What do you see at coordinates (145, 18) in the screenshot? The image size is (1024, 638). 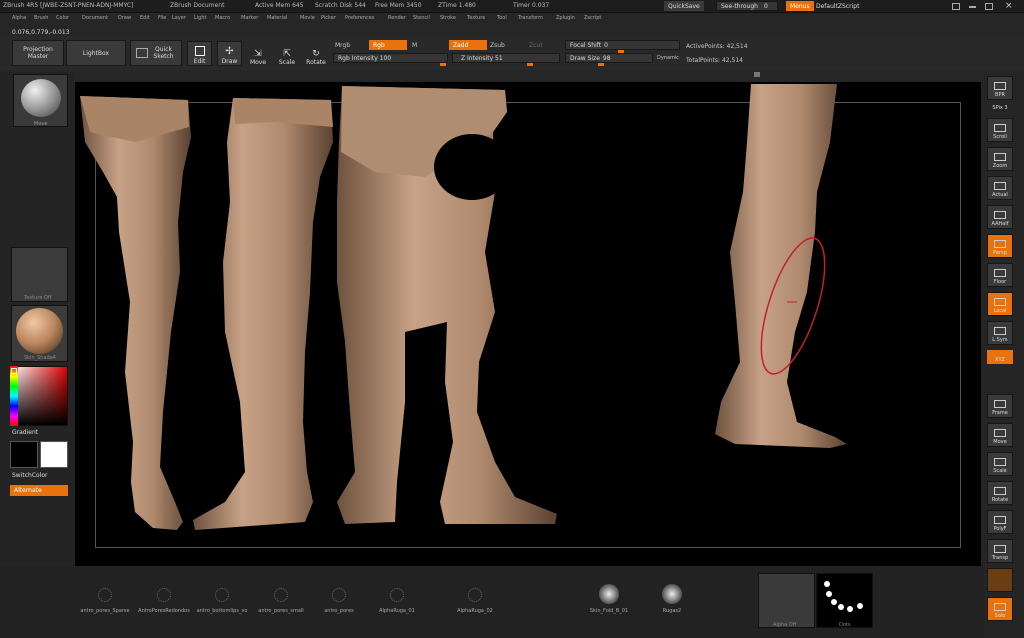 I see `menu-item-edit: Edit` at bounding box center [145, 18].